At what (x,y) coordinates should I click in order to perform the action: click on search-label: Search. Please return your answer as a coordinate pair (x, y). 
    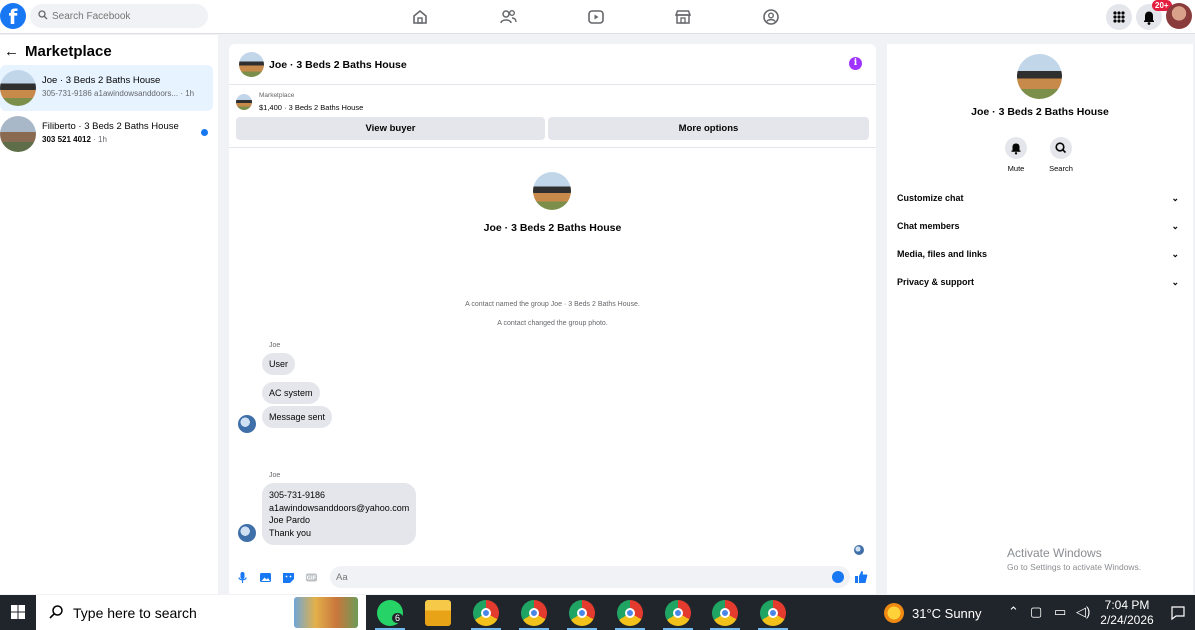
    Looking at the image, I should click on (1061, 168).